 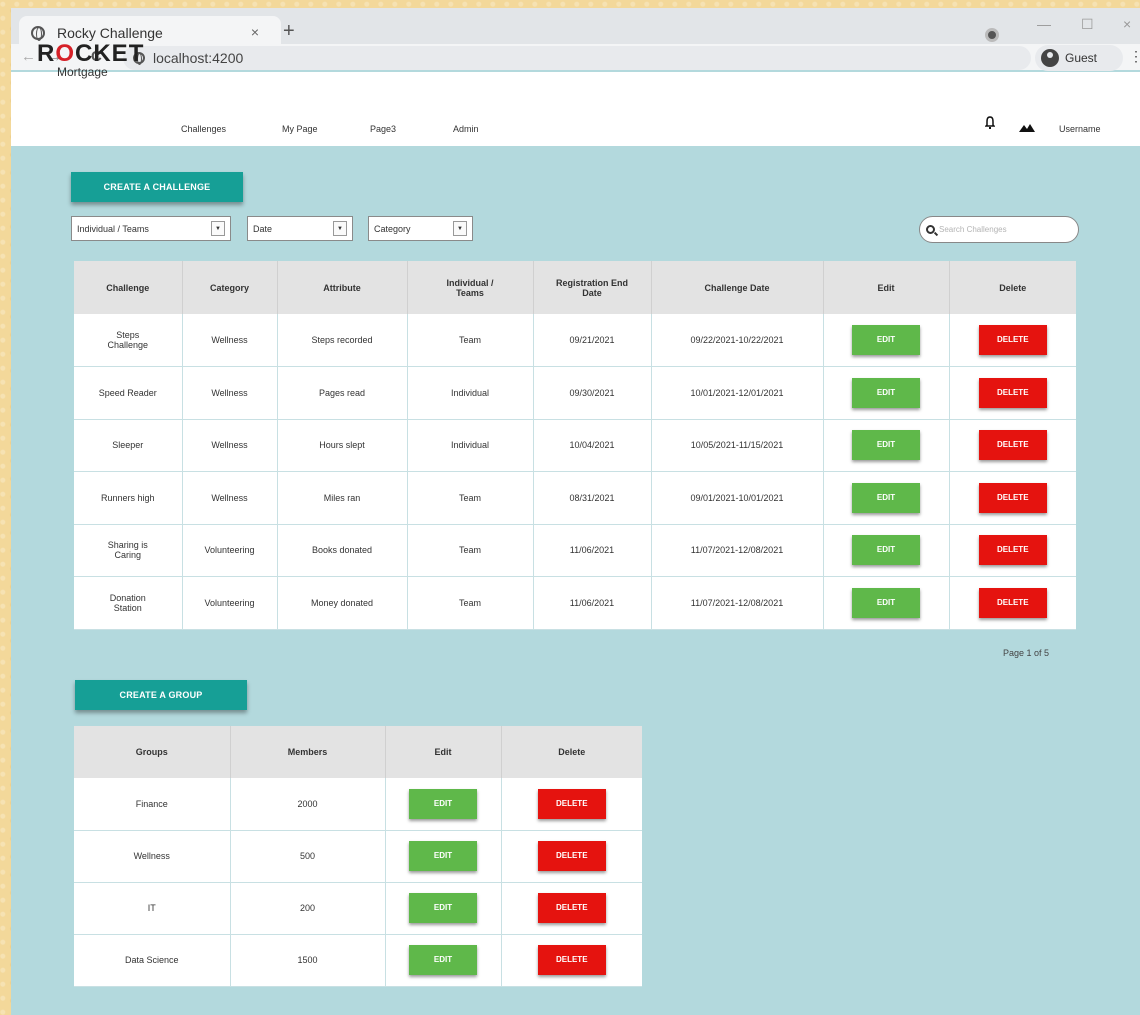 What do you see at coordinates (1026, 653) in the screenshot?
I see `pagination-label: Page 1 of 5` at bounding box center [1026, 653].